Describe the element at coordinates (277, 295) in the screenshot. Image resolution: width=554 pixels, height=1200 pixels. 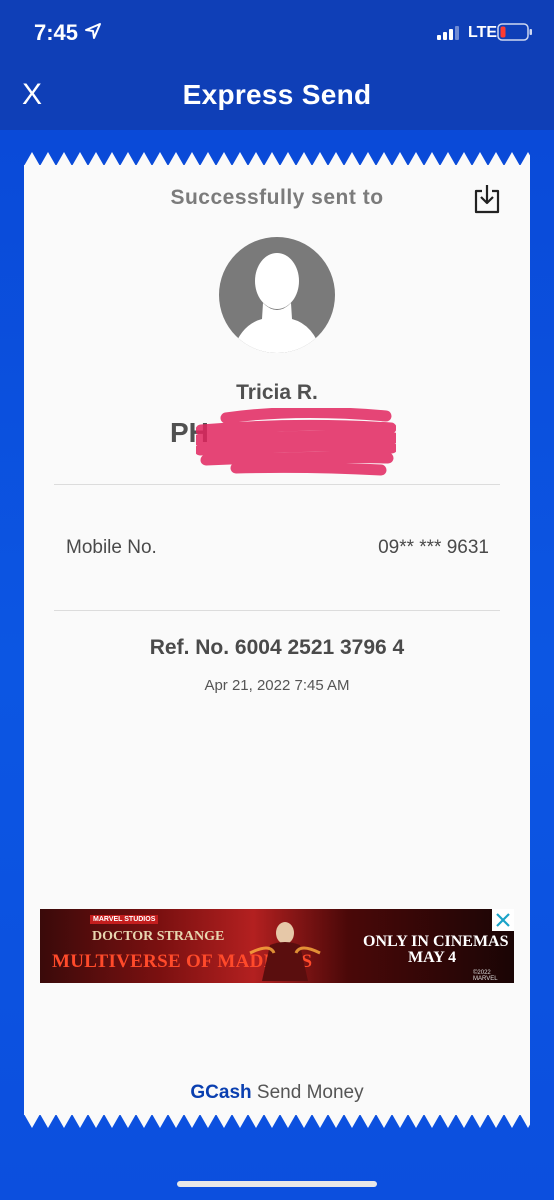
I see `default-avatar-icon` at that location.